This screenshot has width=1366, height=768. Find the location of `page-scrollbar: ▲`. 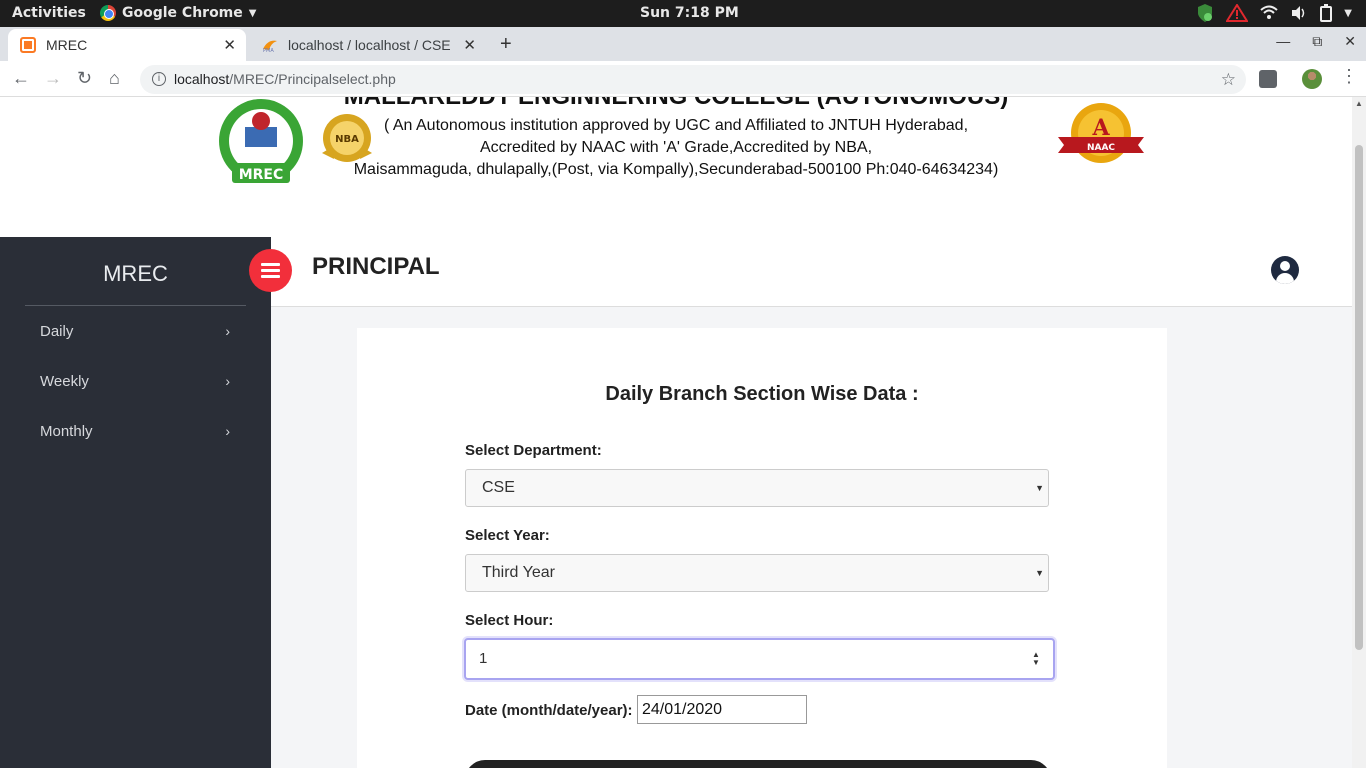

page-scrollbar: ▲ is located at coordinates (1359, 432).